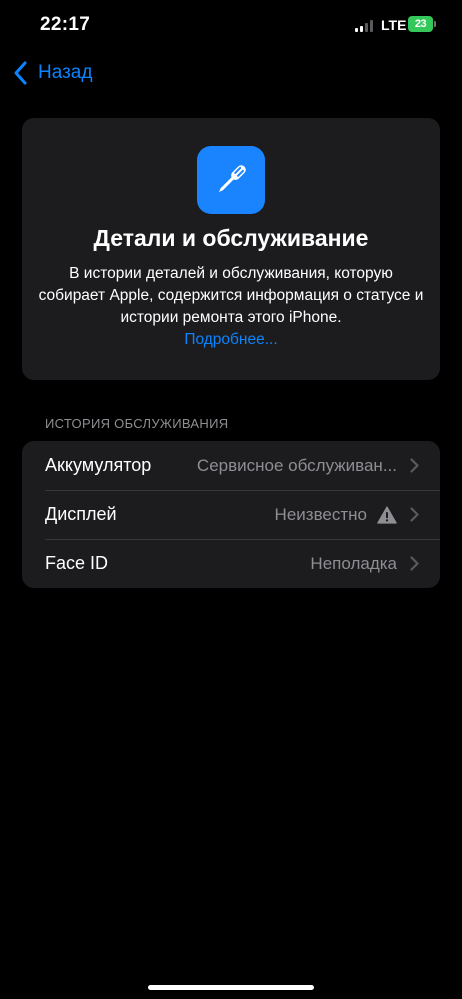 The height and width of the screenshot is (999, 462). I want to click on row-value: Неполадка, so click(353, 563).